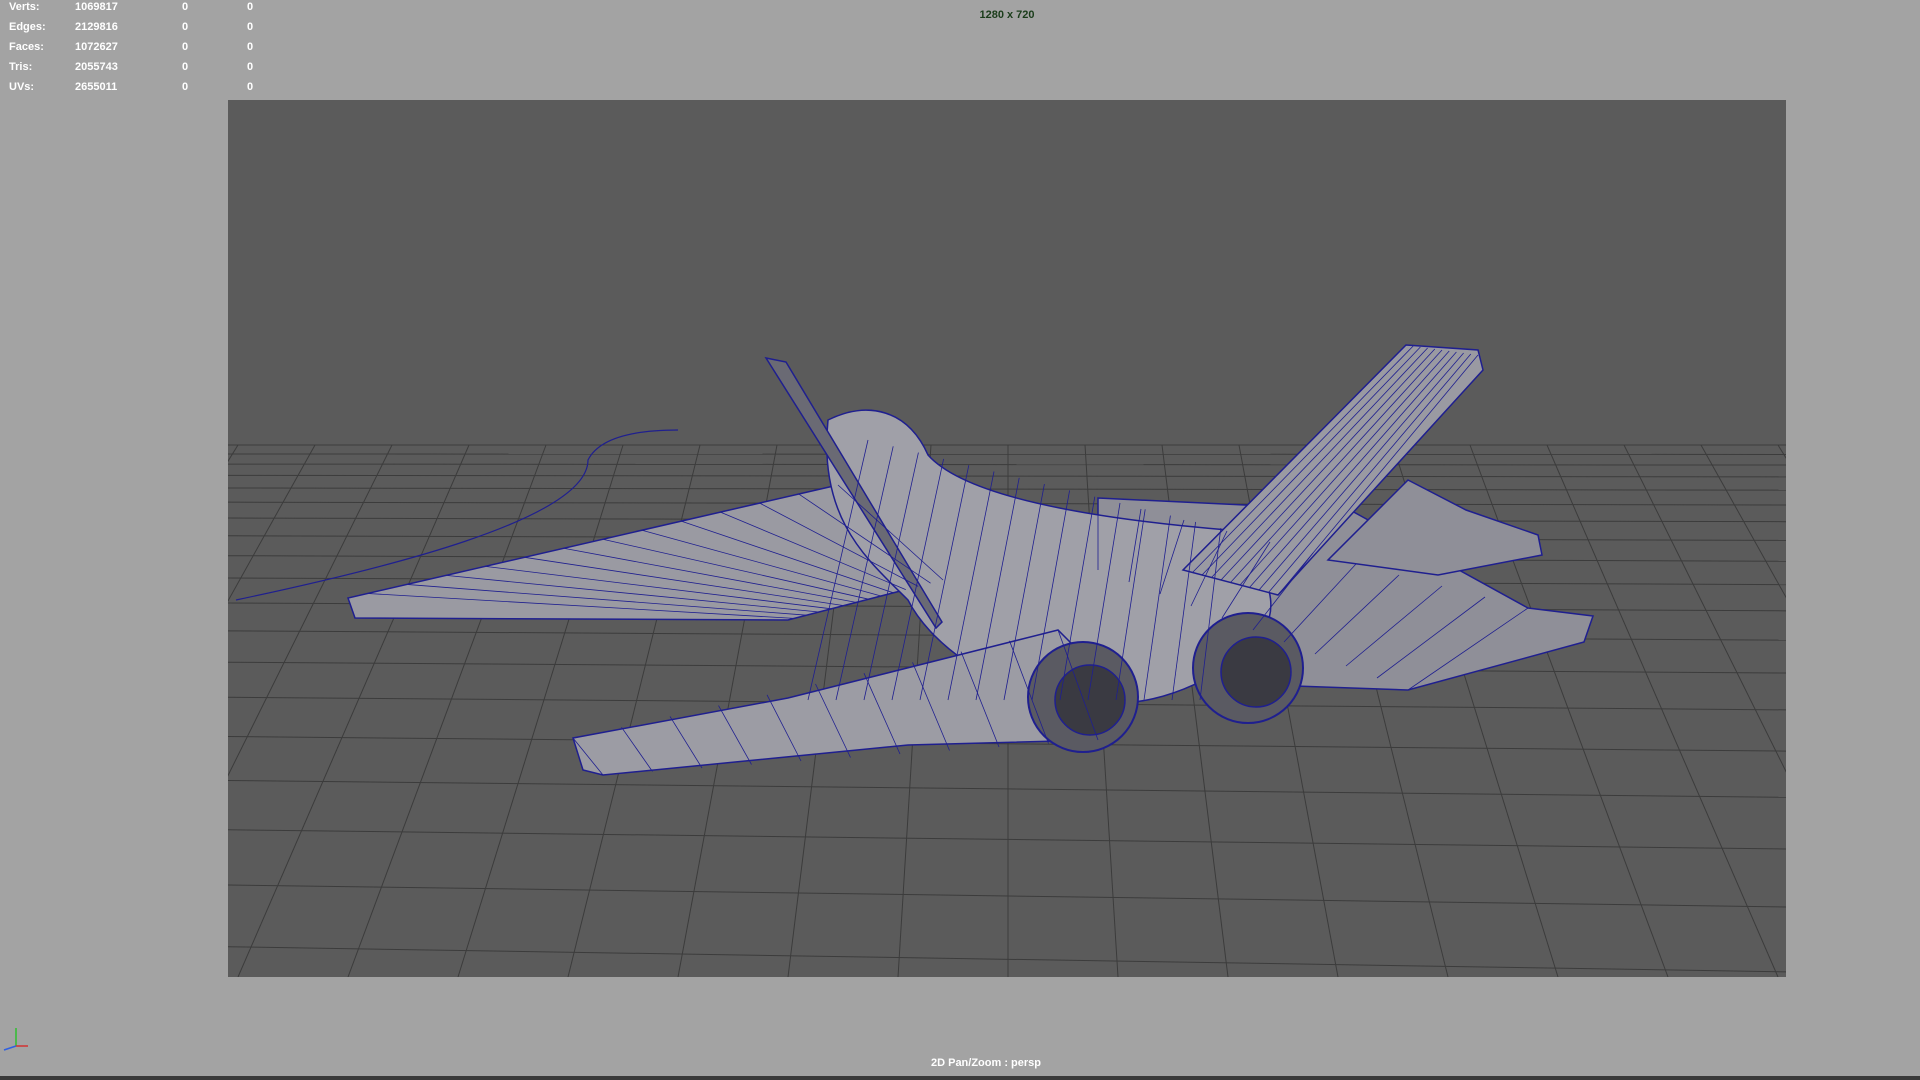 Image resolution: width=1920 pixels, height=1080 pixels. I want to click on left-nozzle-inner, so click(1090, 700).